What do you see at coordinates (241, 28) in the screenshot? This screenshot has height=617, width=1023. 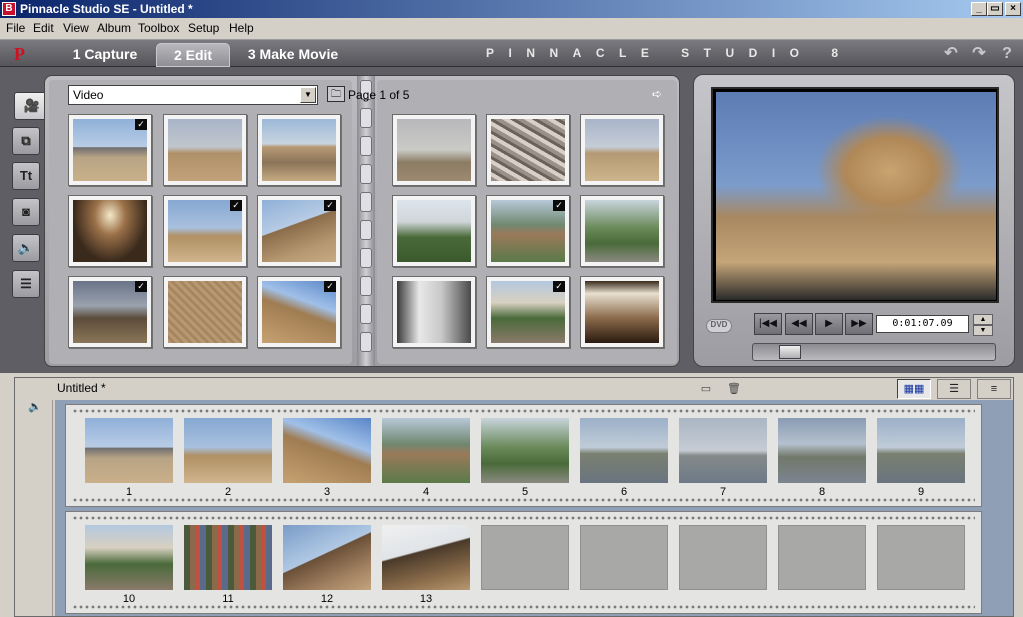 I see `menu-help: Help` at bounding box center [241, 28].